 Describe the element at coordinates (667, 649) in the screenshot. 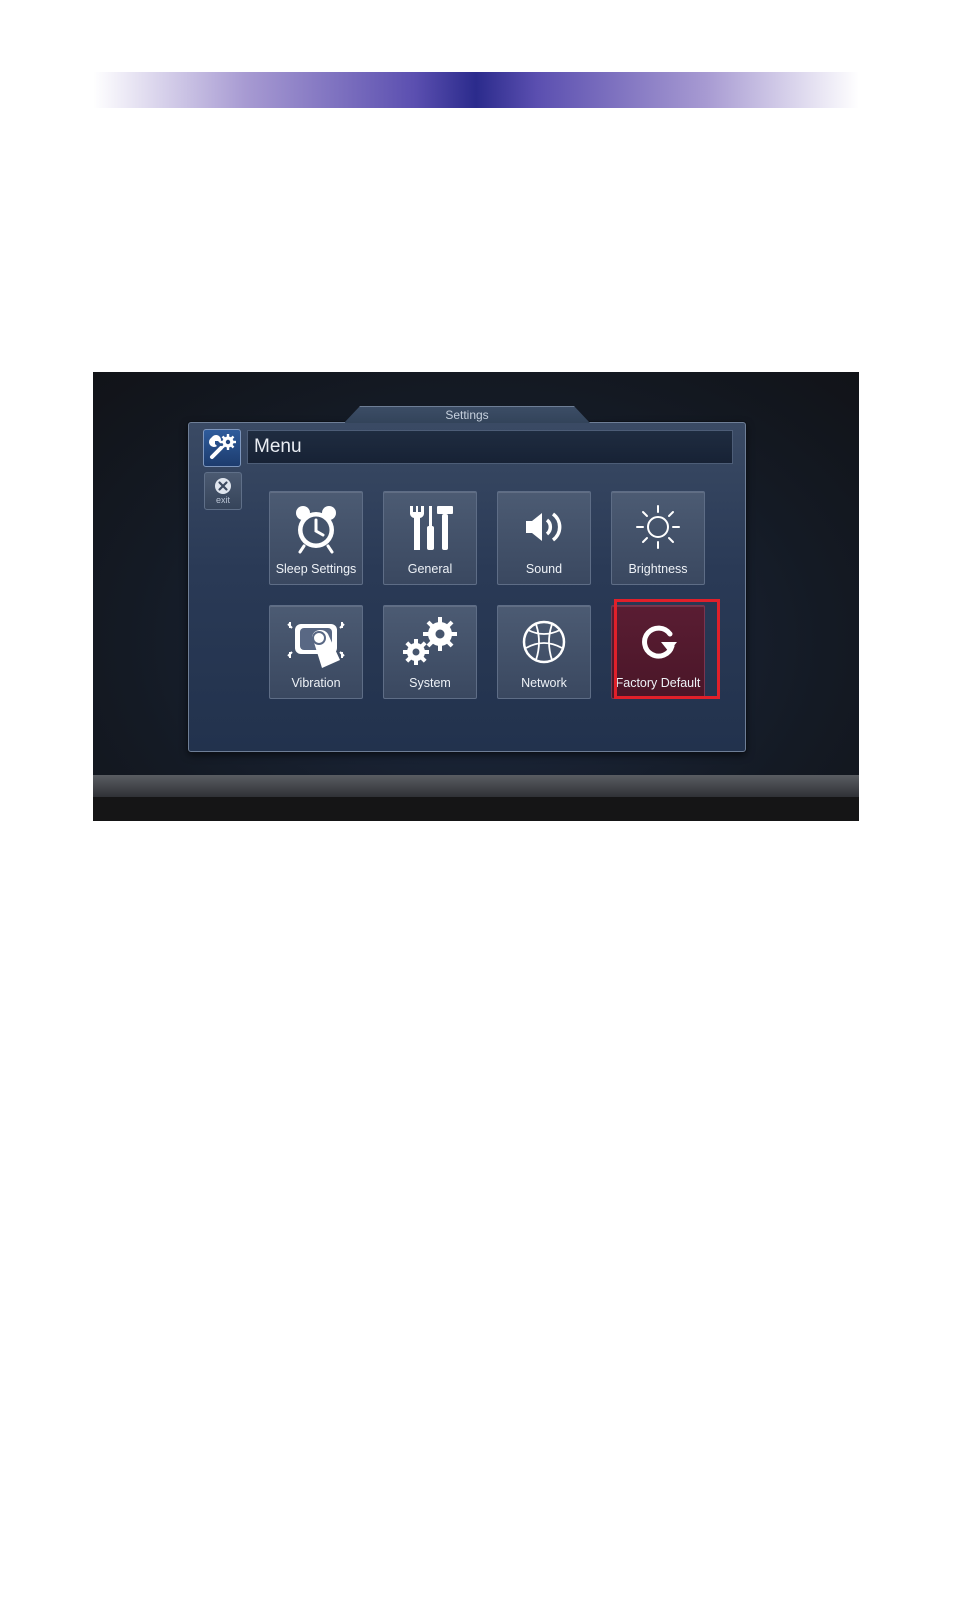

I see `selection-highlight-box` at that location.